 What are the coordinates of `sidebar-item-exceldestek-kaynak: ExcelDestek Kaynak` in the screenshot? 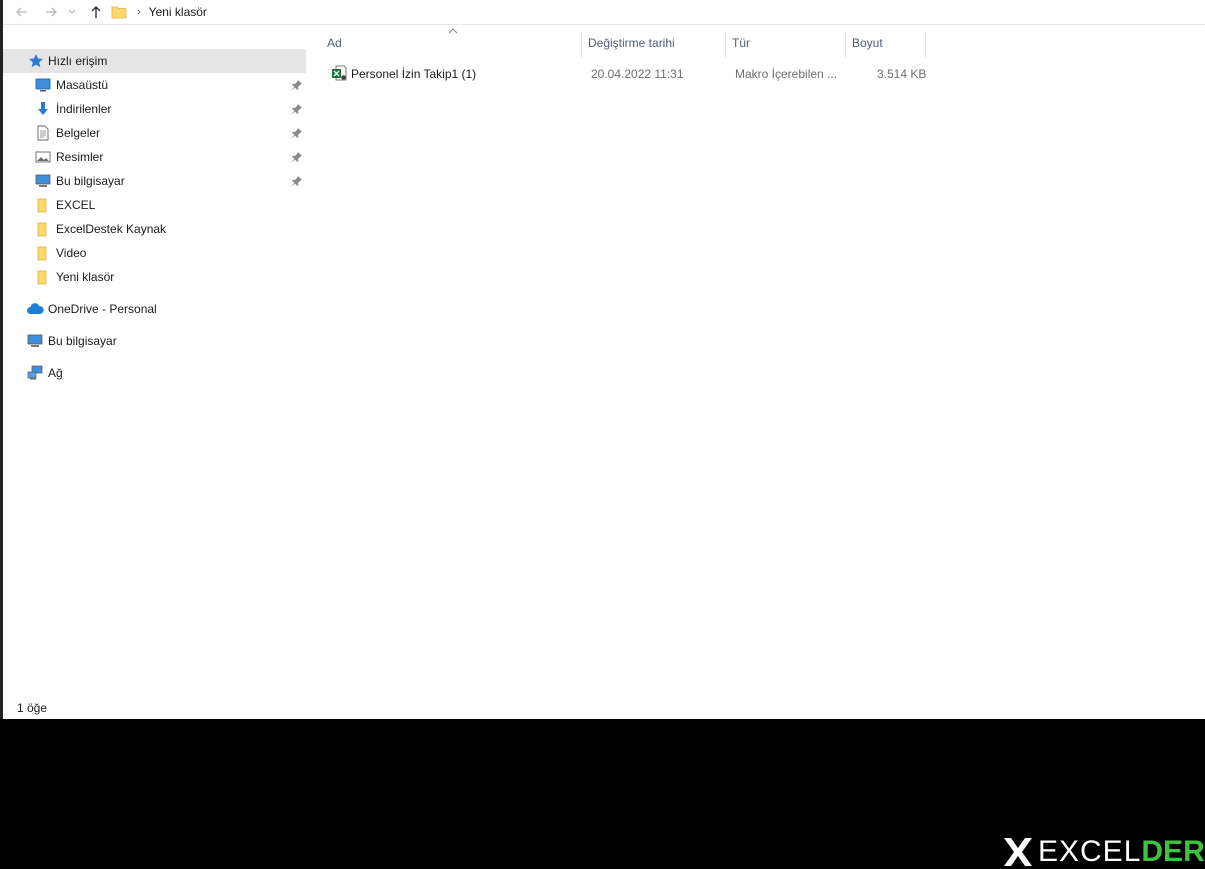 It's located at (154, 229).